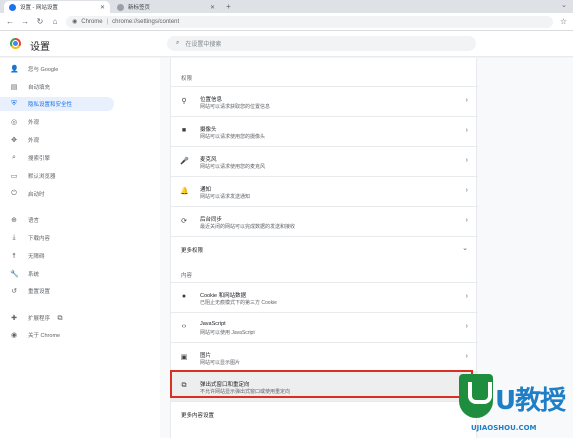 This screenshot has width=573, height=438. I want to click on image-icon: ▣, so click(184, 357).